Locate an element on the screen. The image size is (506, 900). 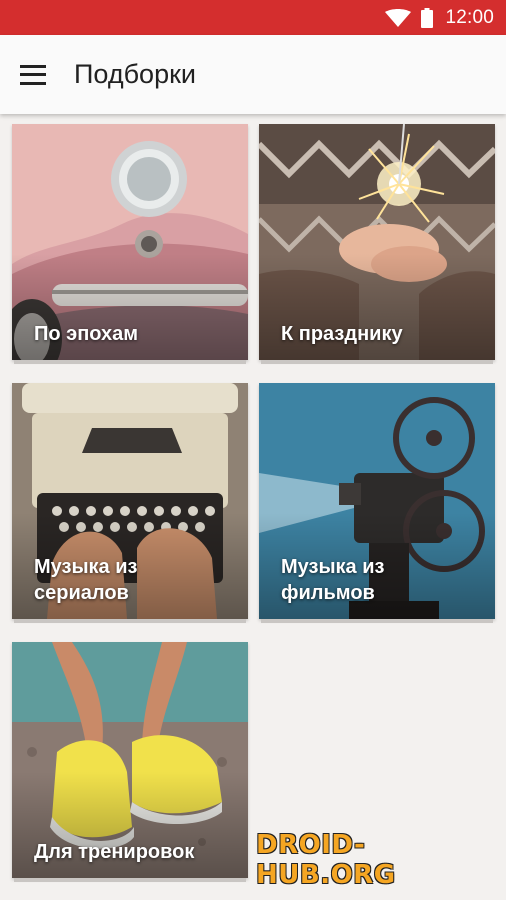
battery-icon is located at coordinates (427, 17).